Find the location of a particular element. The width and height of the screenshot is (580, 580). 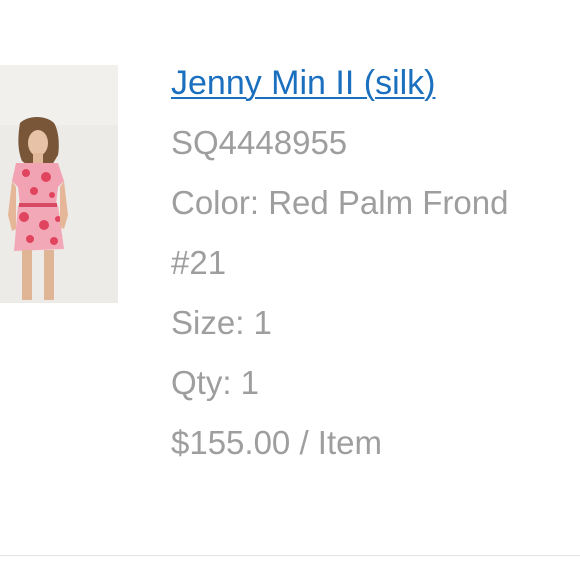

product-color: Color: Red Palm Frond is located at coordinates (340, 202).